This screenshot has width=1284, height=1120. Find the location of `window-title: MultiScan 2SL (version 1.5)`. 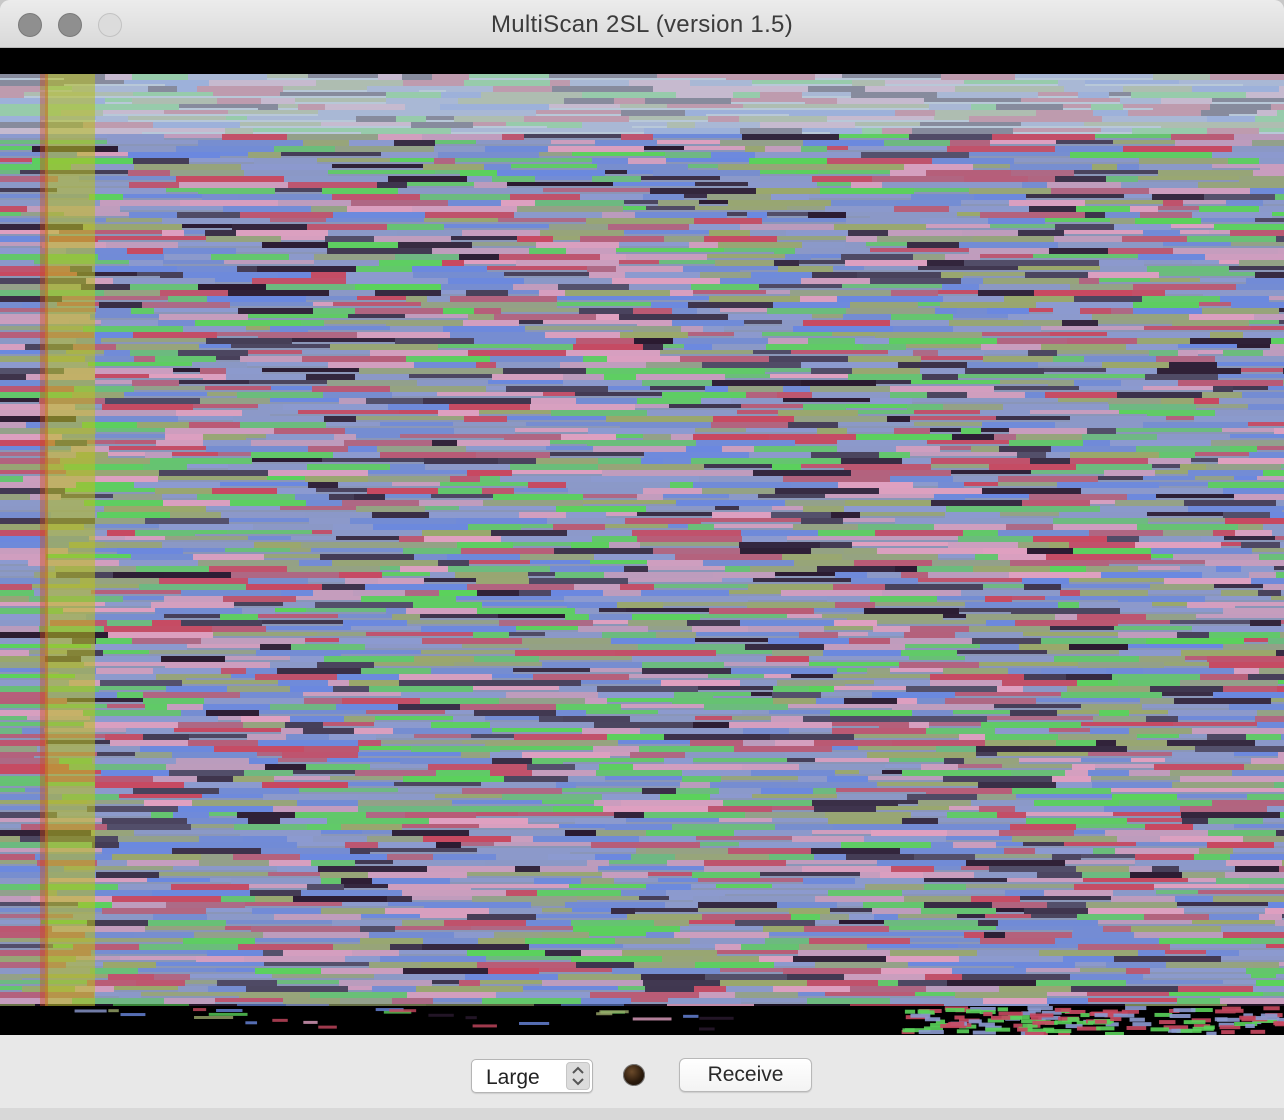

window-title: MultiScan 2SL (version 1.5) is located at coordinates (641, 24).